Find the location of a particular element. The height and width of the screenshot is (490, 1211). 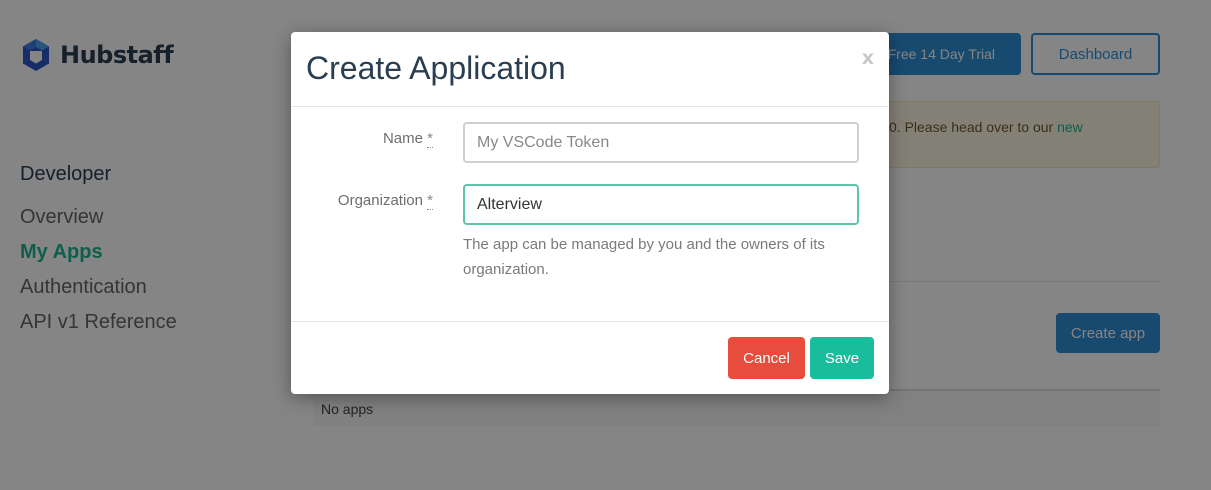

cancel-button: Cancel is located at coordinates (766, 358).